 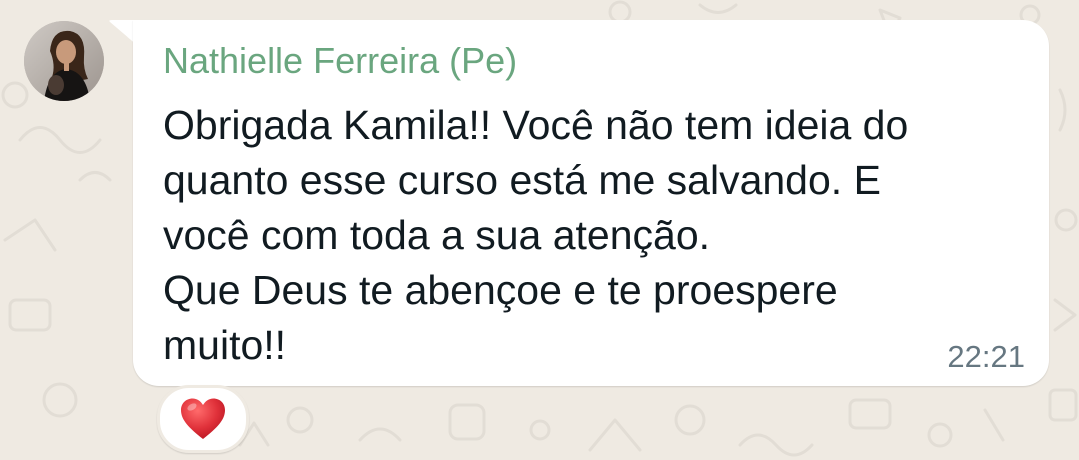 I want to click on avatar, so click(x=64, y=61).